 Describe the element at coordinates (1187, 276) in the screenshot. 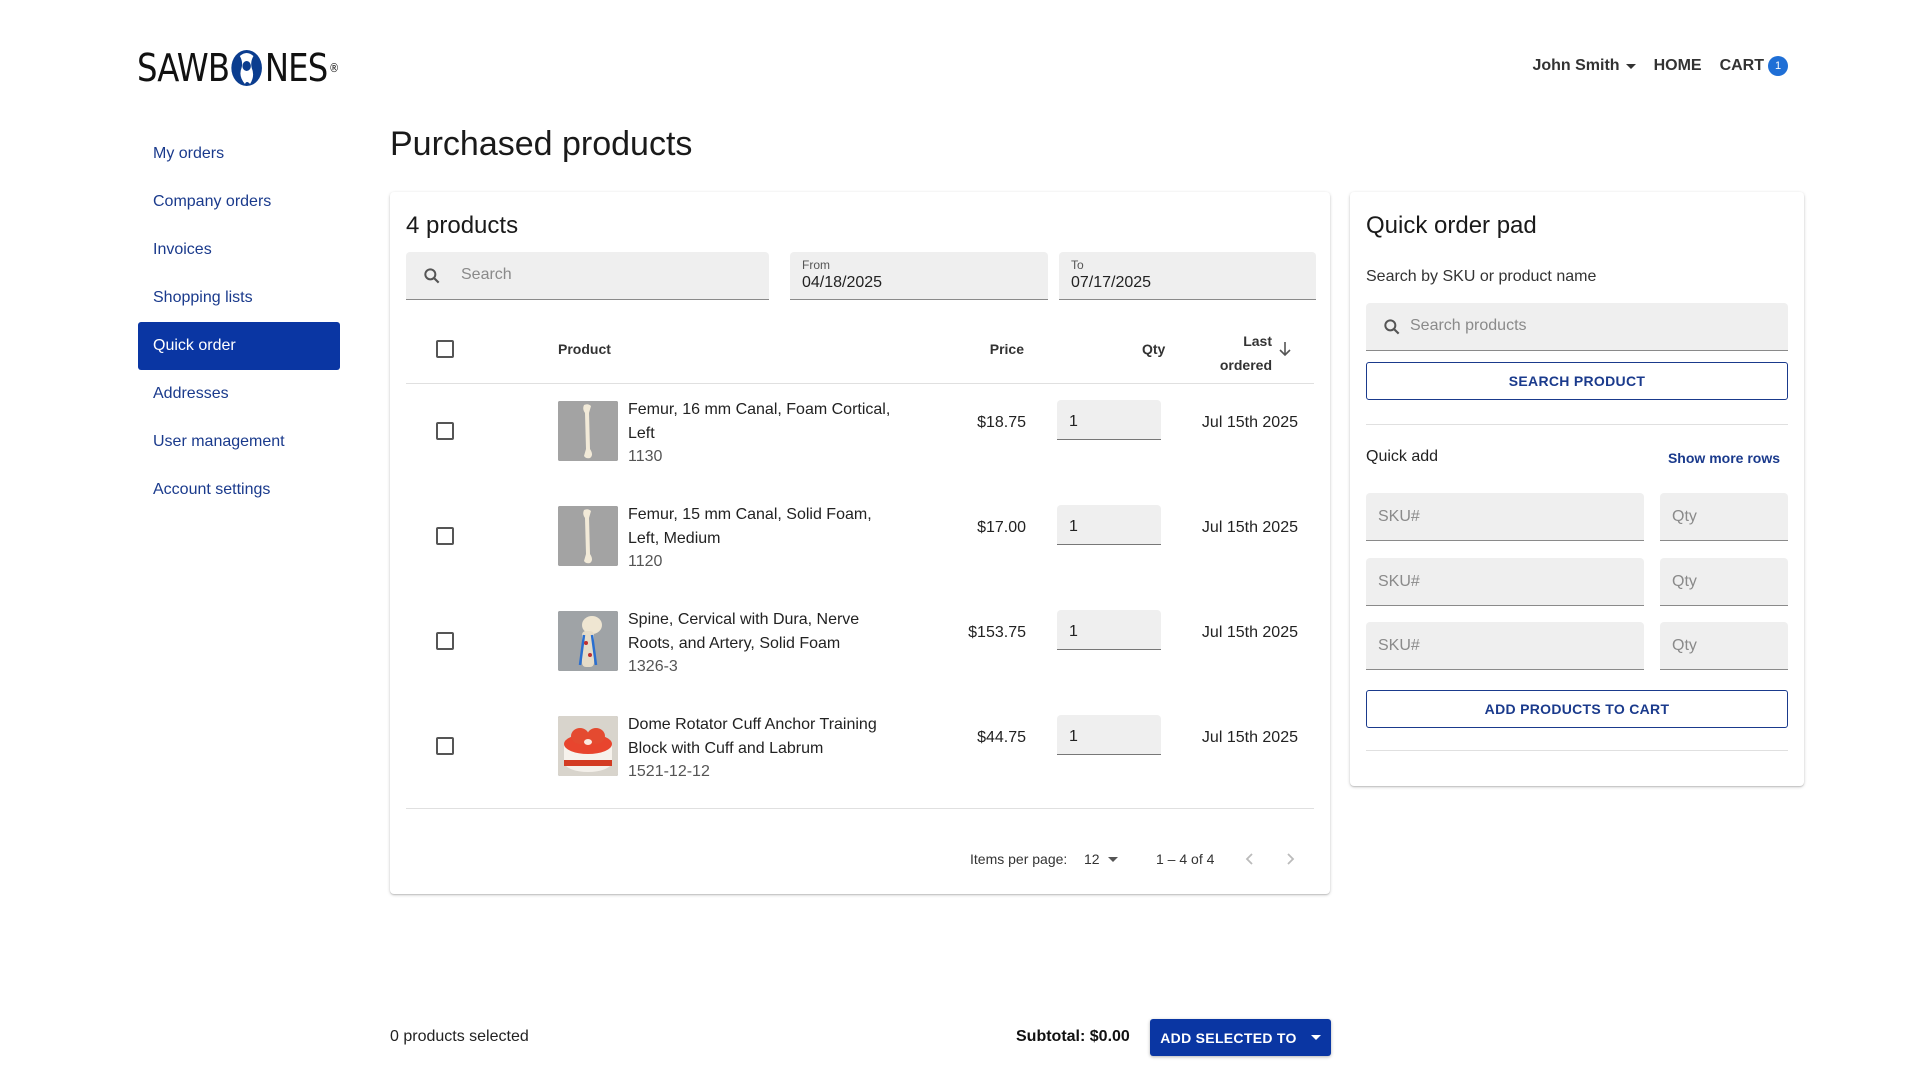

I see `to-date-field: To 07/17/2025` at that location.